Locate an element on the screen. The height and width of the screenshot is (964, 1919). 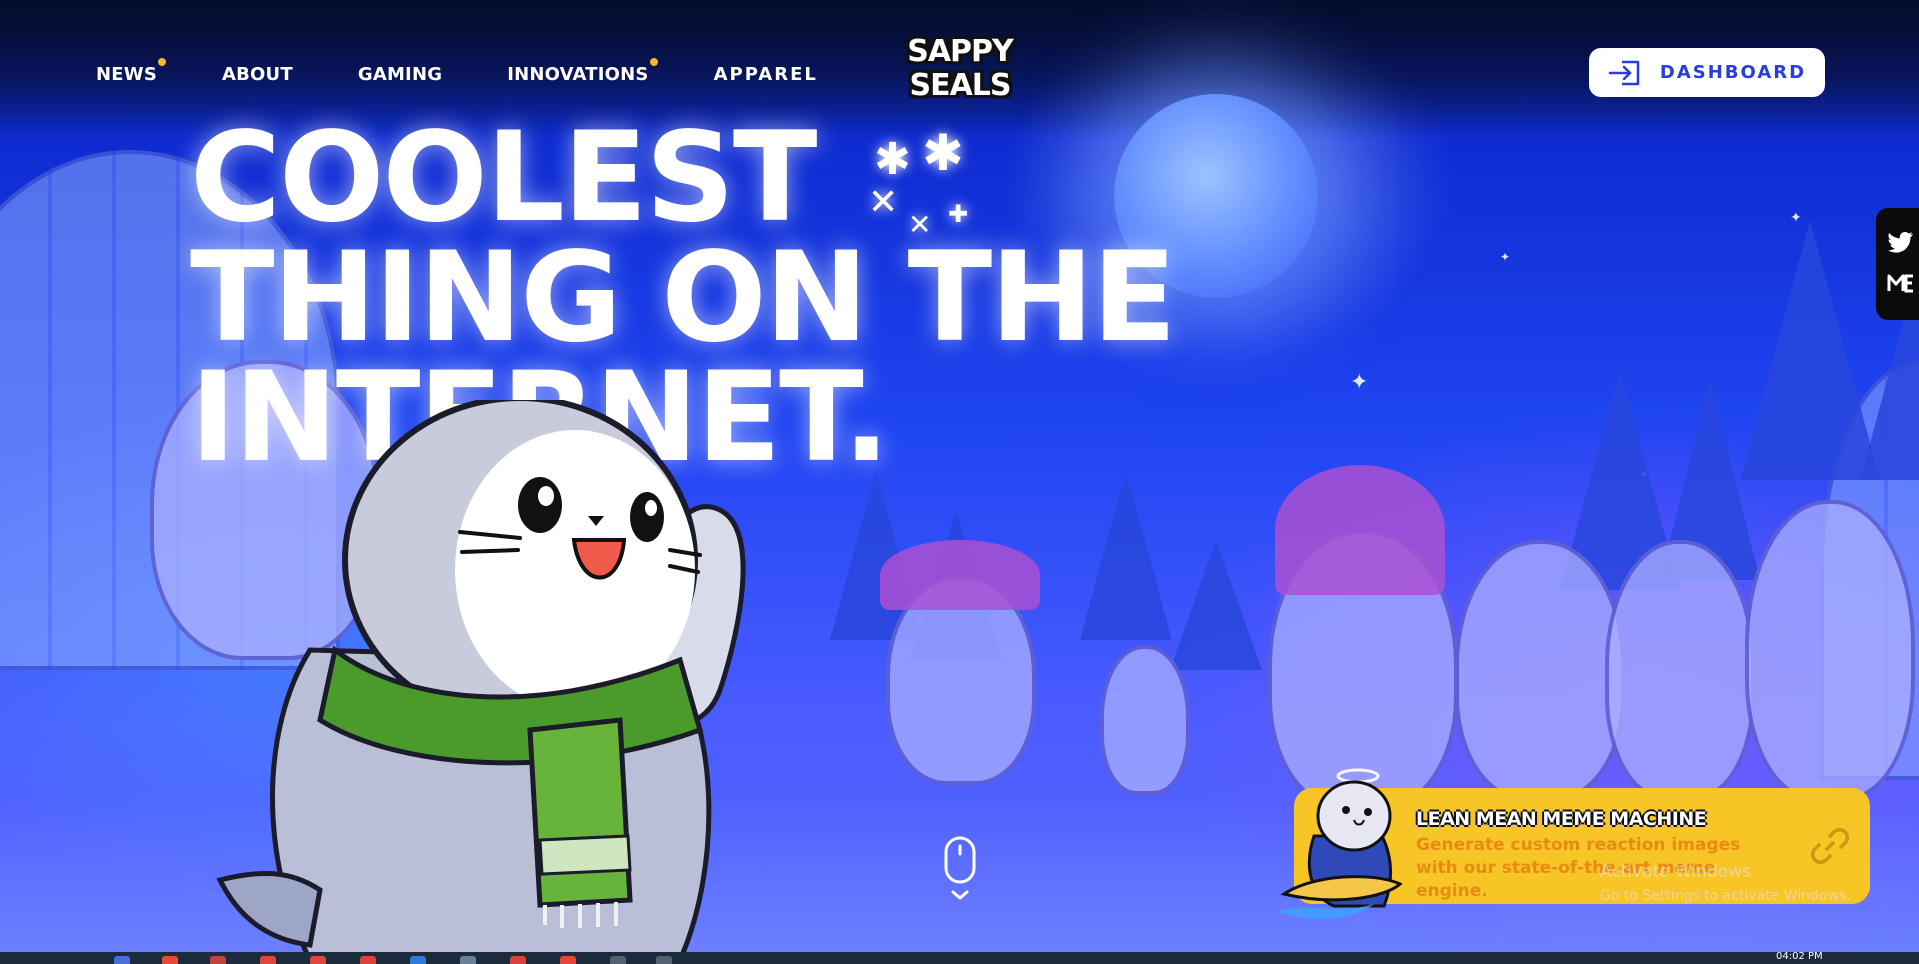
nav-label: GAMING is located at coordinates (400, 74).